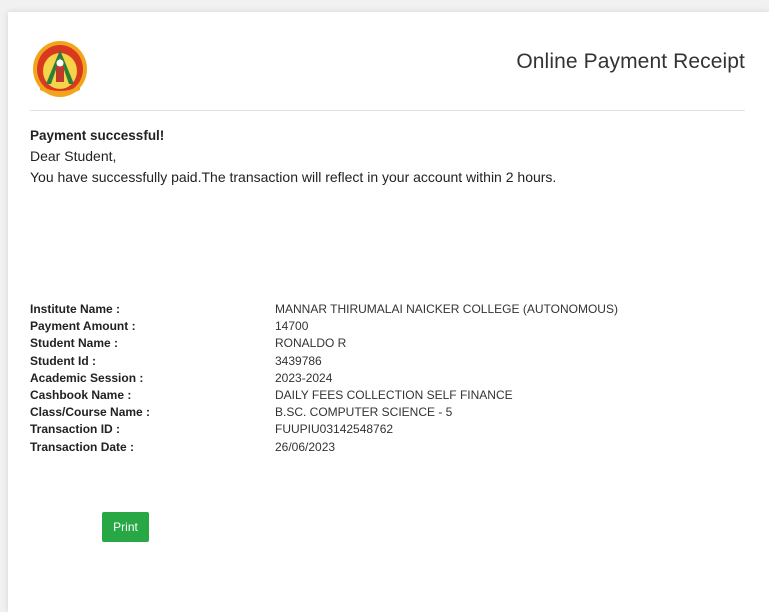 The height and width of the screenshot is (612, 769). What do you see at coordinates (324, 326) in the screenshot?
I see `detail-row-amount: Payment Amount : 14700` at bounding box center [324, 326].